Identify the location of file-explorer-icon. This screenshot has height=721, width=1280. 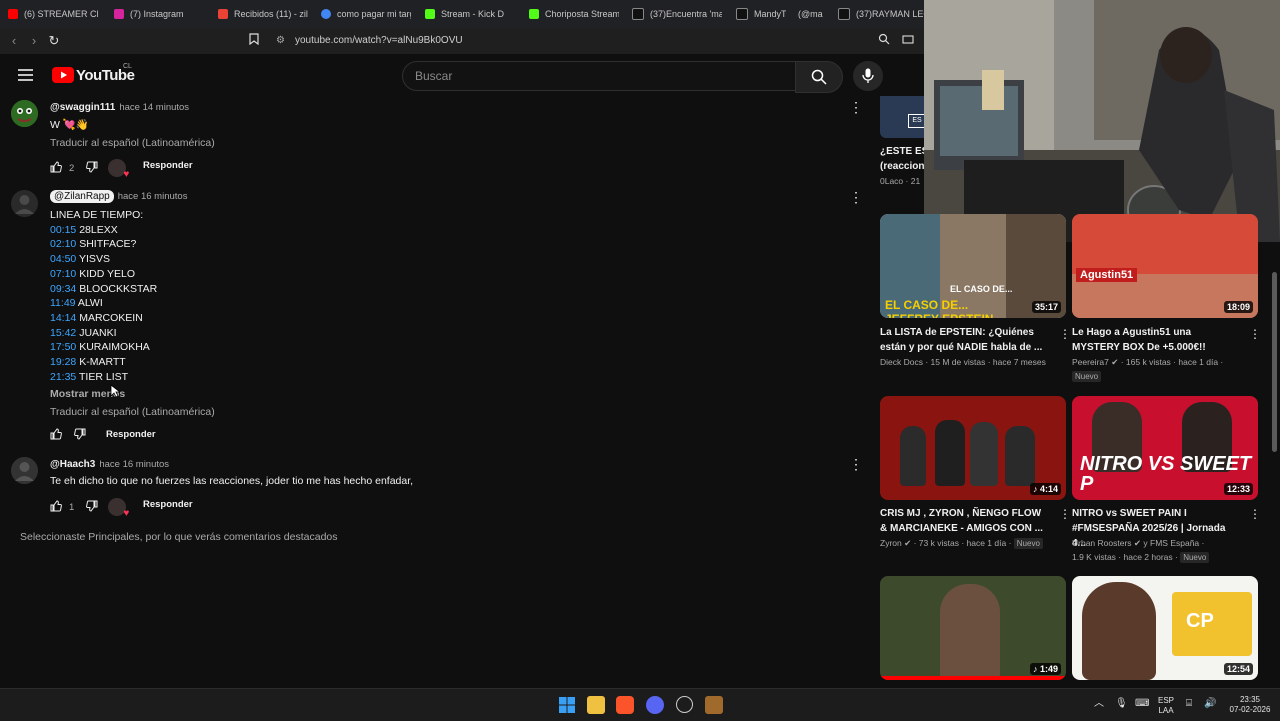
(596, 705).